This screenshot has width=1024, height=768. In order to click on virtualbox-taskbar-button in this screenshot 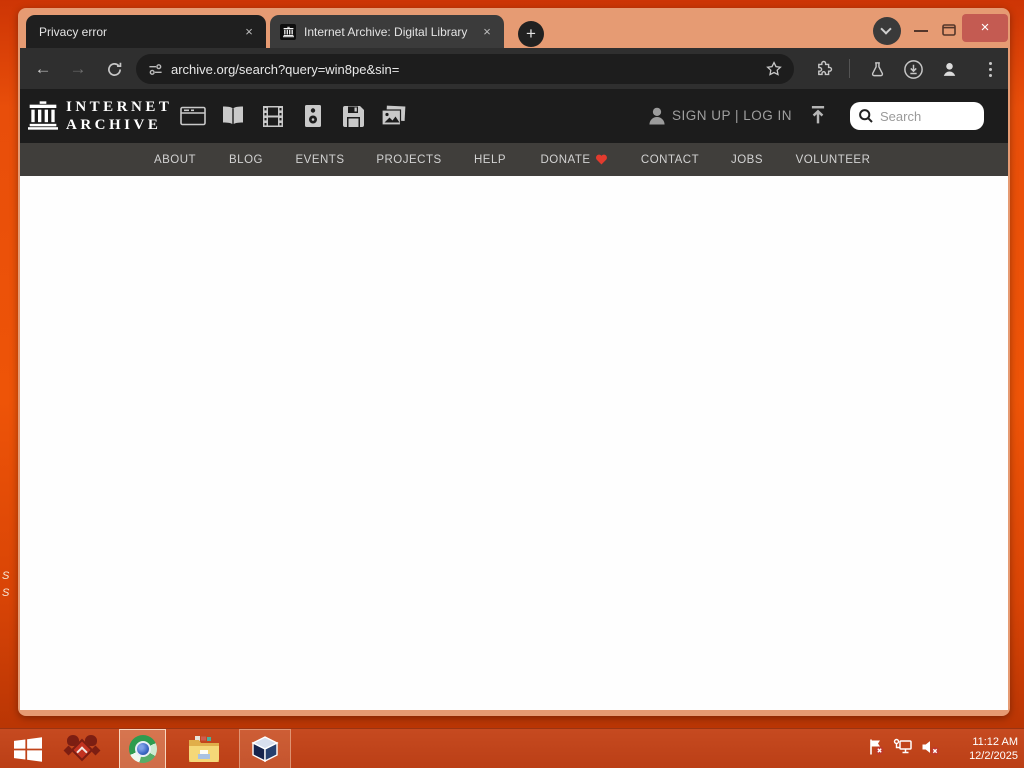, I will do `click(265, 748)`.